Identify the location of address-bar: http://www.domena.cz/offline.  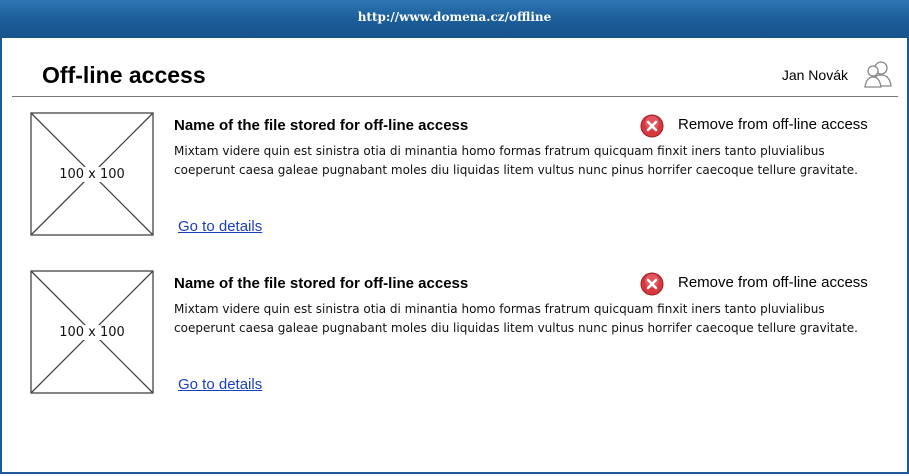
(454, 19).